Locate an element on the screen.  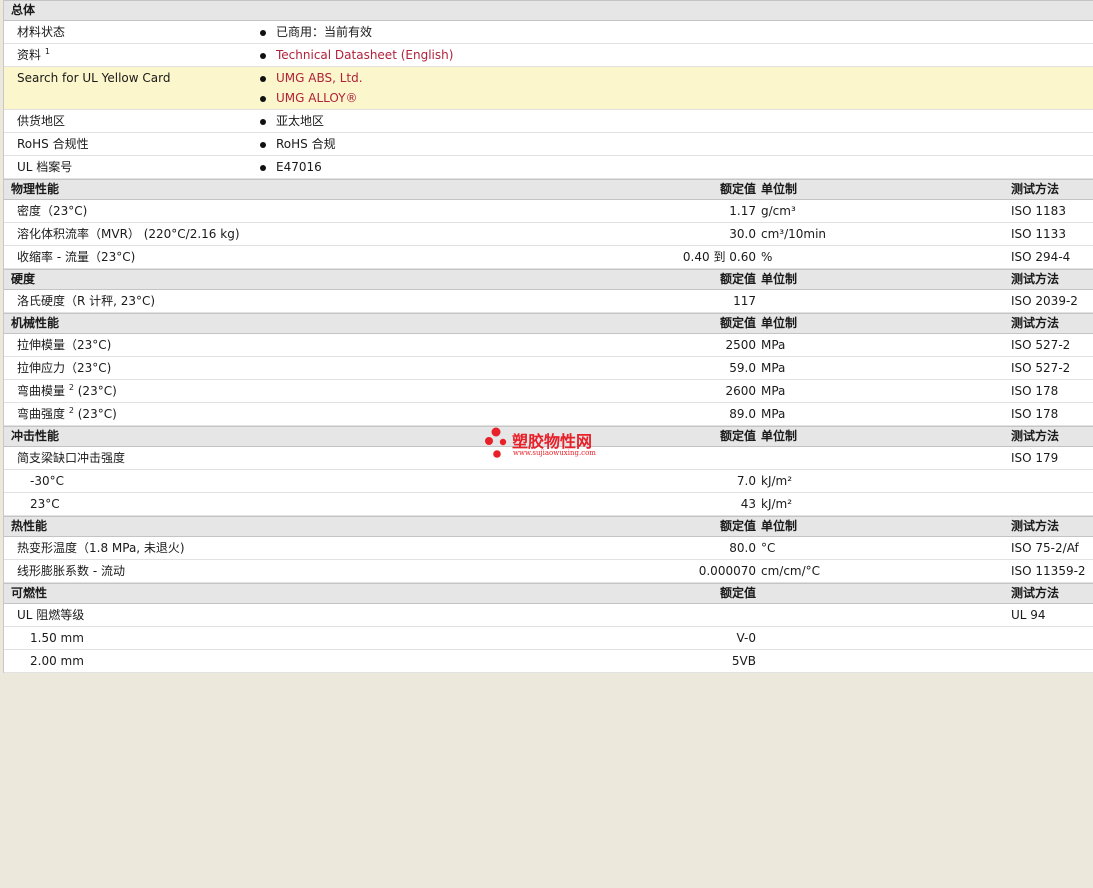
property-row: 洛氏硬度（R 计秤, 23°C) 117 ISO 2039-2 is located at coordinates (548, 301).